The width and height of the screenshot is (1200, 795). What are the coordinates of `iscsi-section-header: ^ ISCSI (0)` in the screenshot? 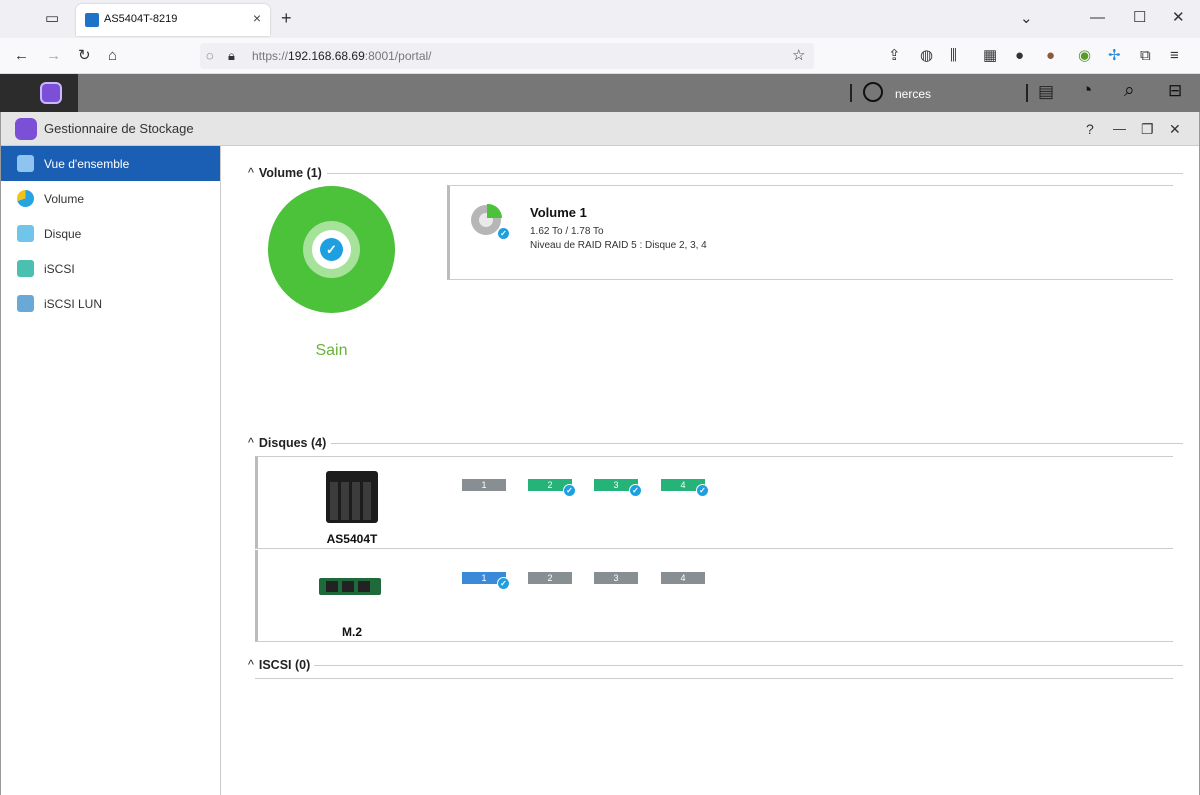 It's located at (279, 665).